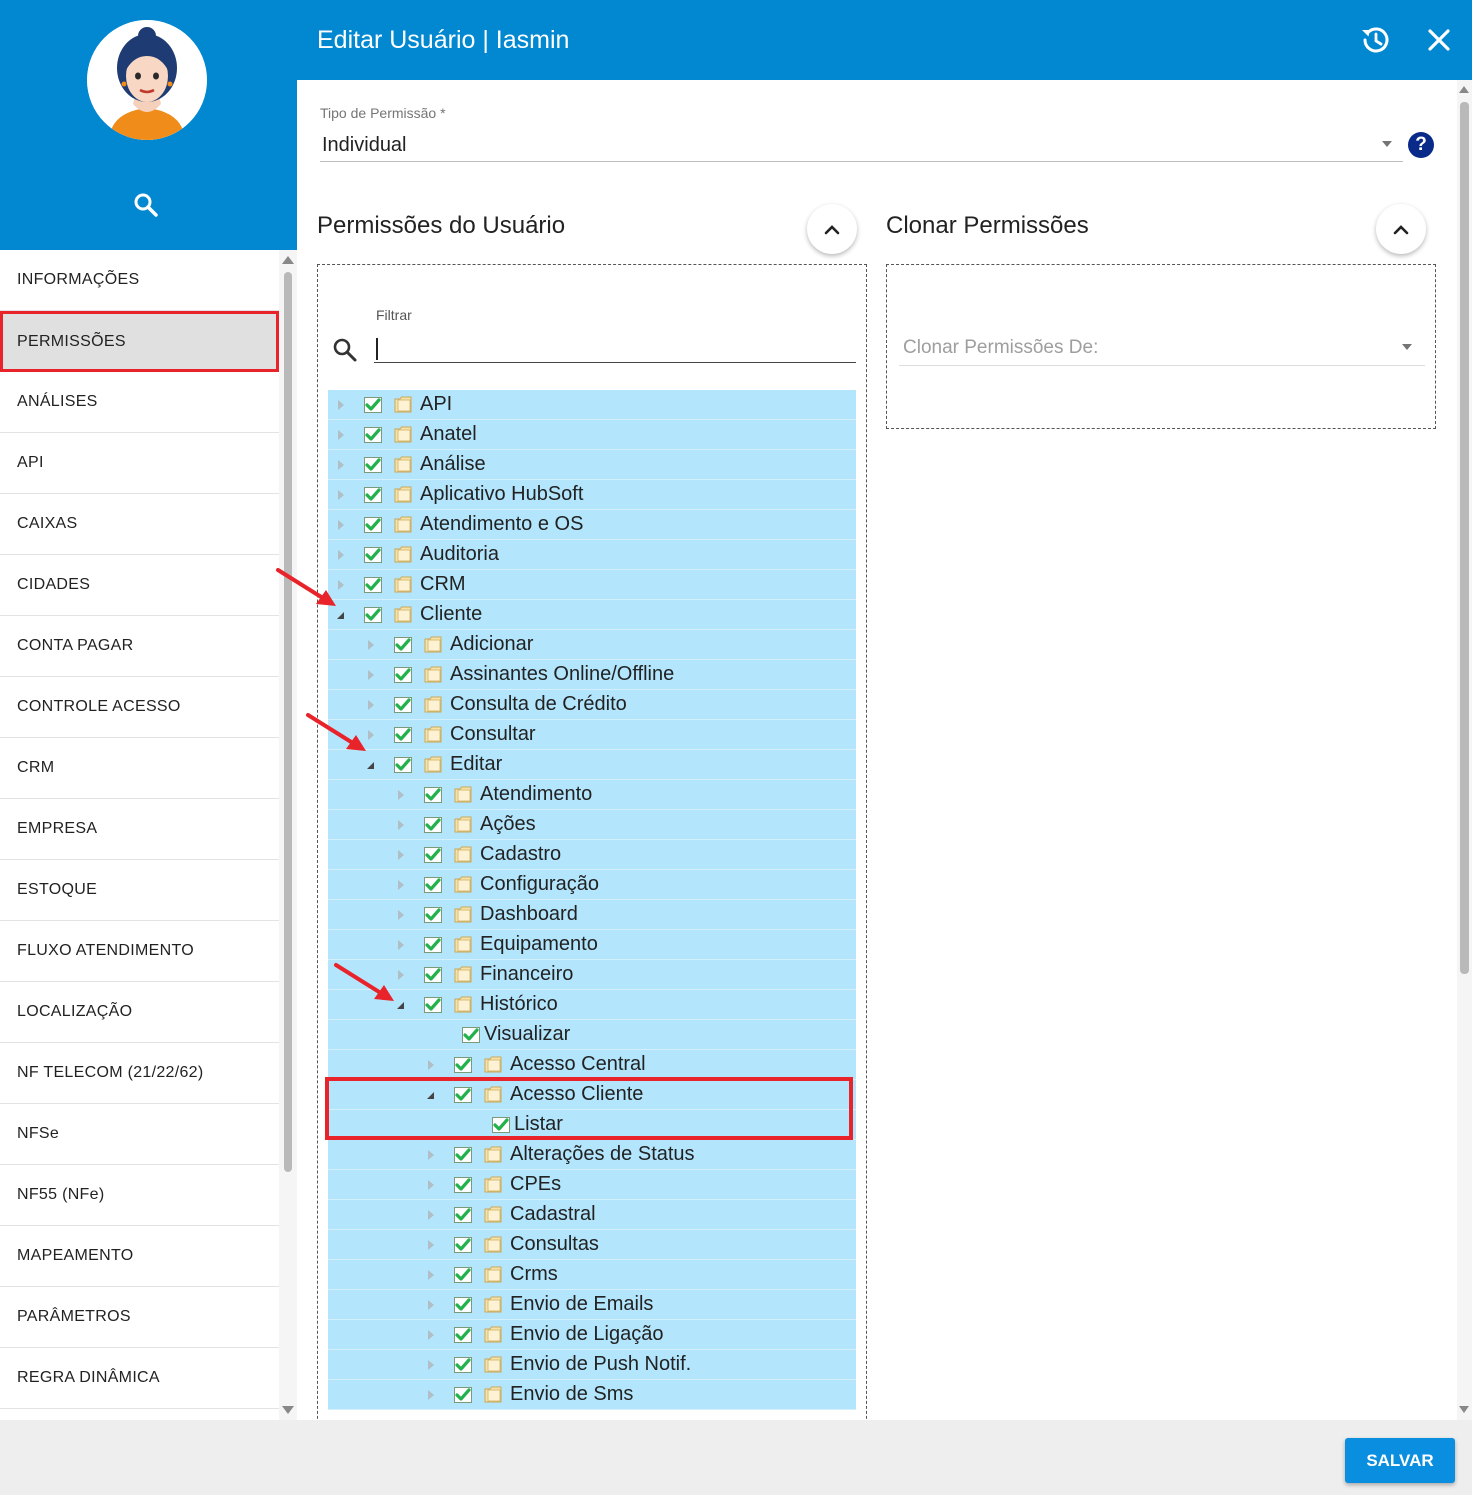  Describe the element at coordinates (592, 765) in the screenshot. I see `tree-node: Editar` at that location.